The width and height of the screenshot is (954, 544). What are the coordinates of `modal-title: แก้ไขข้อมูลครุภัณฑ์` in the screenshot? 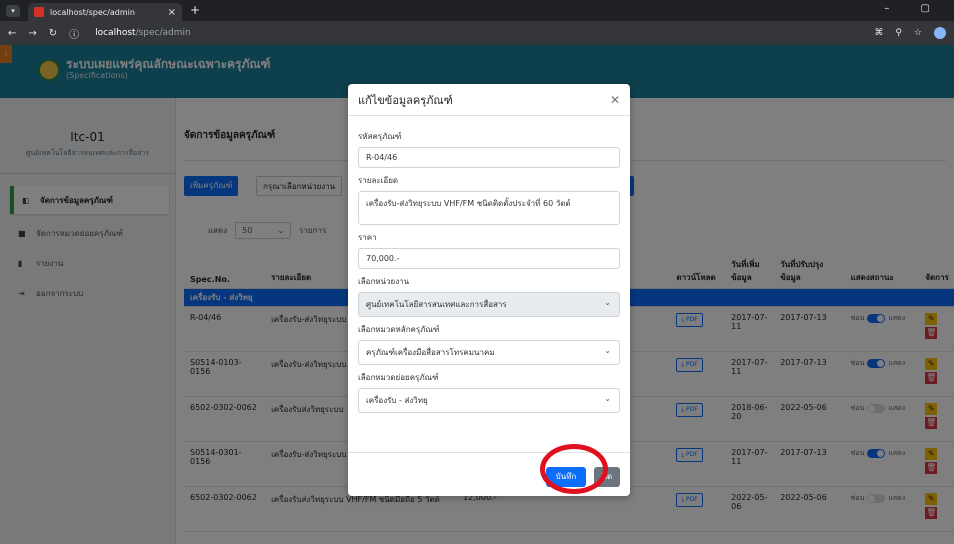 It's located at (405, 100).